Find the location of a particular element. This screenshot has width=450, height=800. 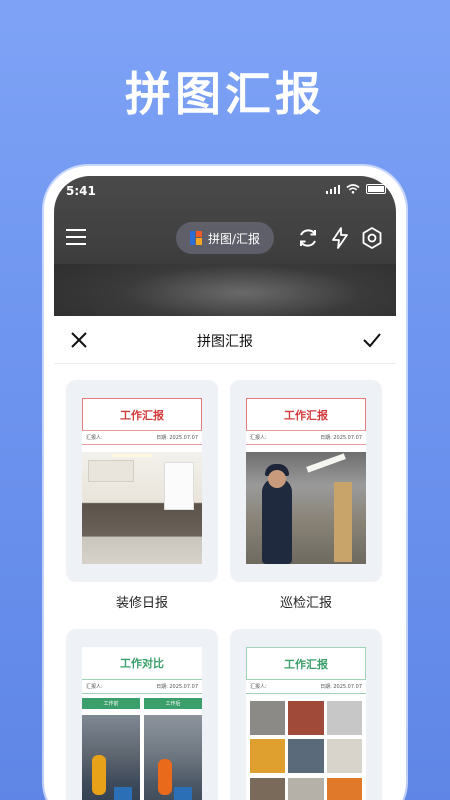

photo-thumbnails is located at coordinates (306, 750).